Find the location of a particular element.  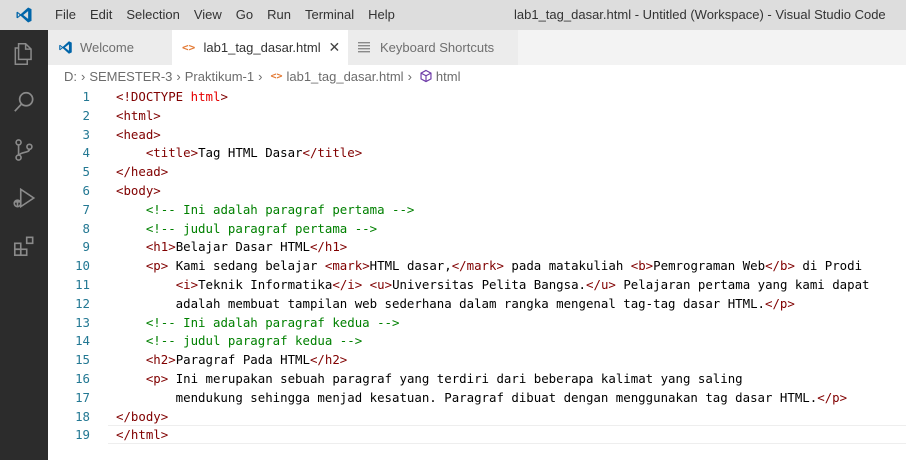

line-number: 10 is located at coordinates (82, 266).